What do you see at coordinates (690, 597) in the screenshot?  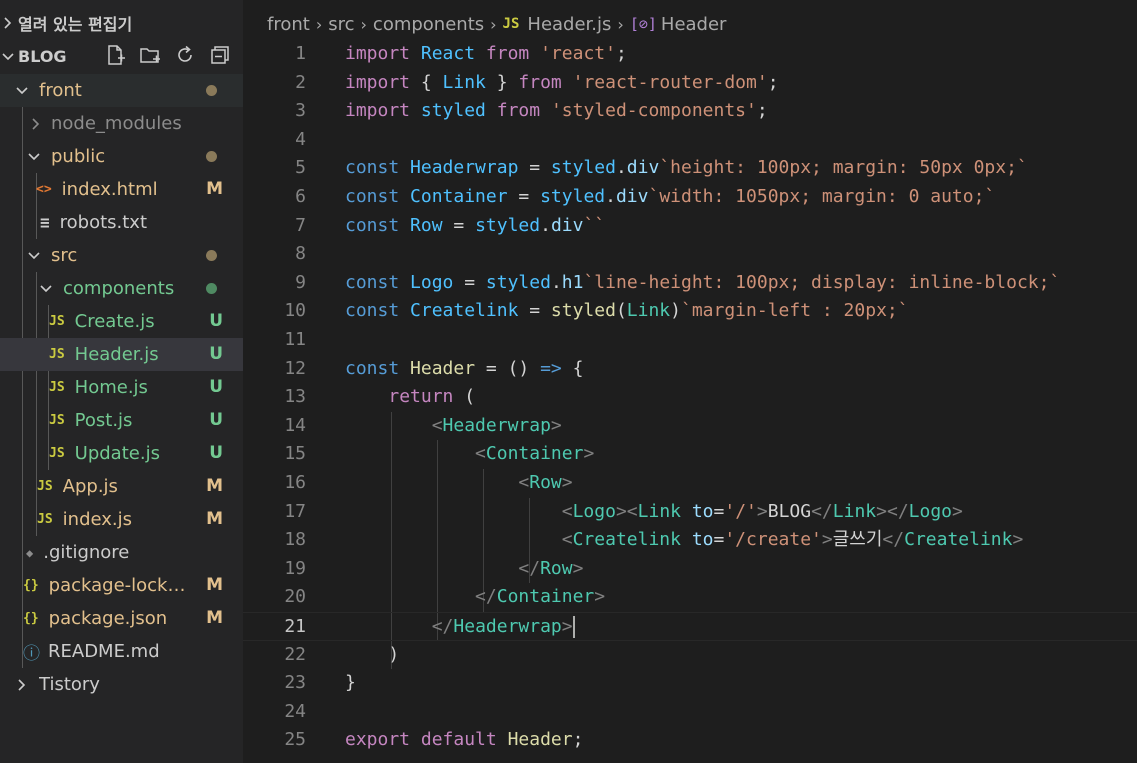 I see `code-line: 20 </Container>` at bounding box center [690, 597].